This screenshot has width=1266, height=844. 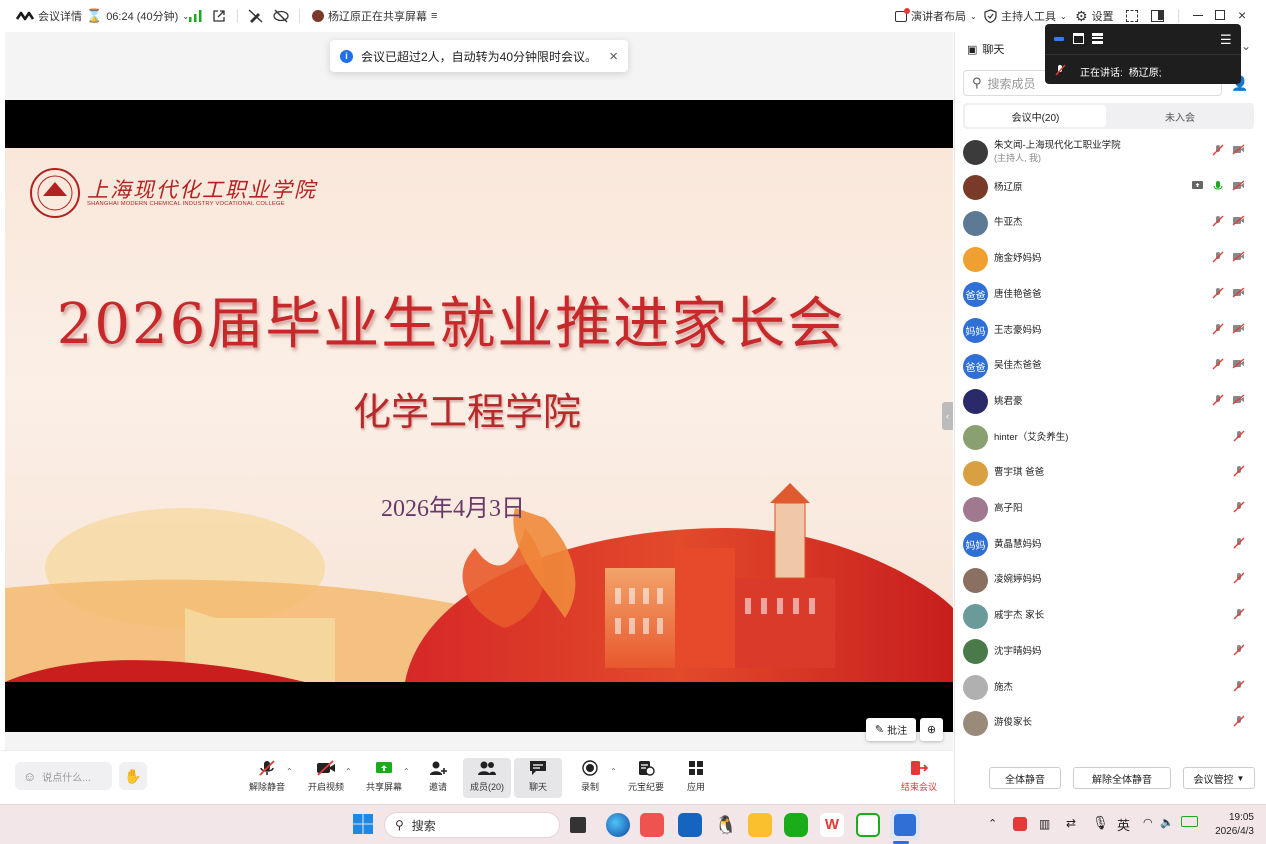 I want to click on start-video-button: 开启视频, so click(x=326, y=778).